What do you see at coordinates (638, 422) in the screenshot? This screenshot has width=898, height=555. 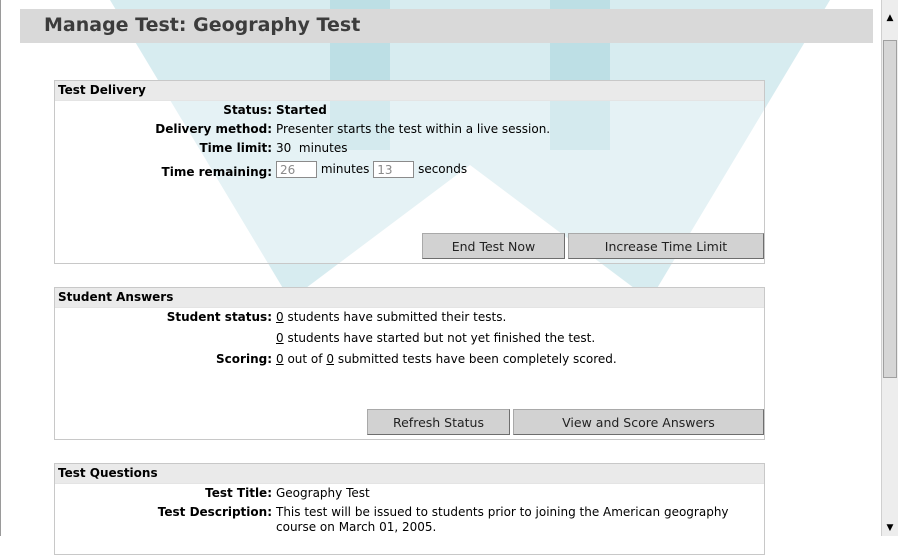 I see `view-score-answers-button: View and Score Answers` at bounding box center [638, 422].